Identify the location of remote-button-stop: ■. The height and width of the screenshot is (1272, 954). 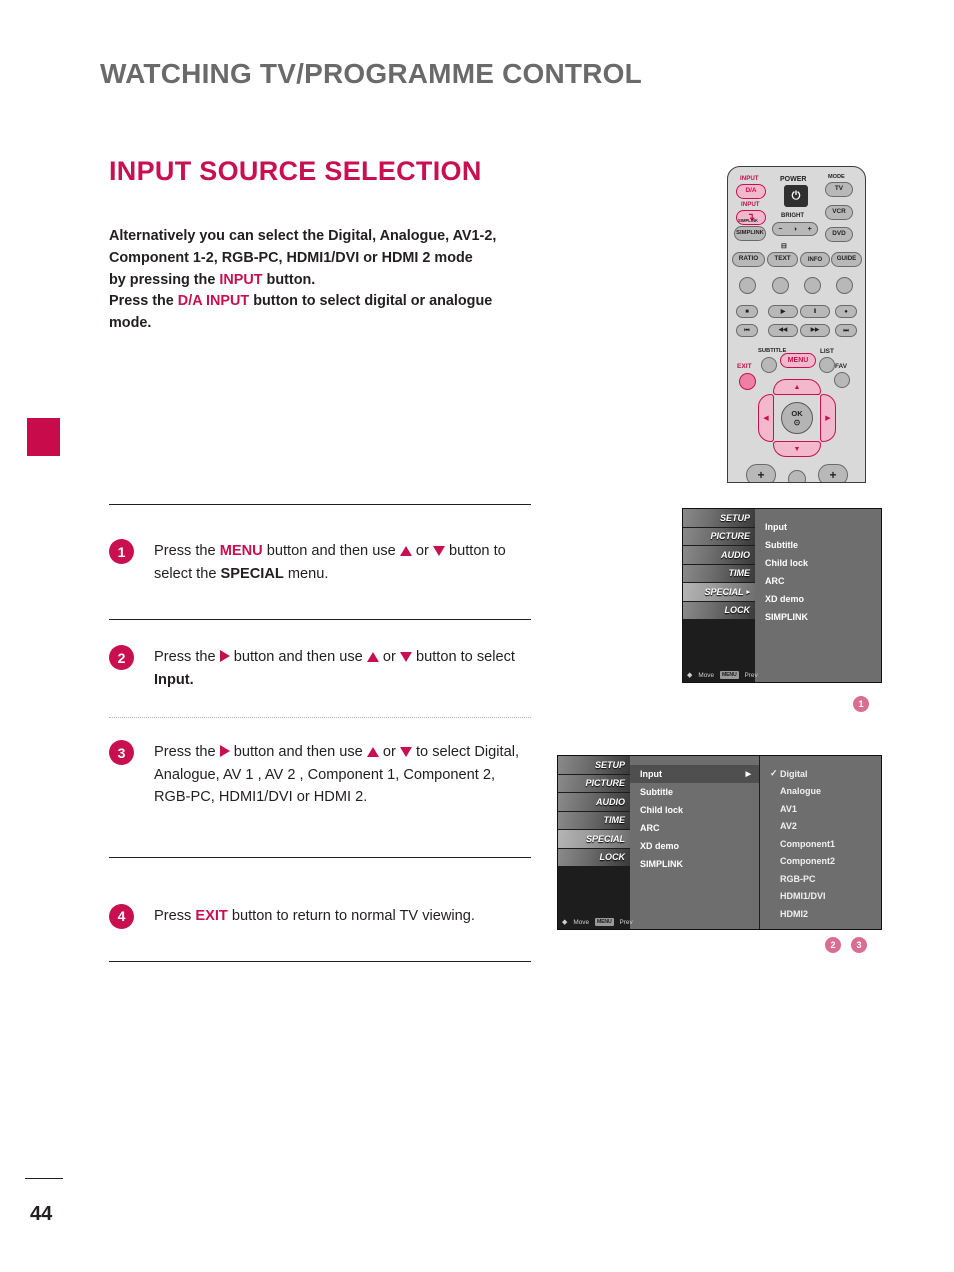
(747, 311).